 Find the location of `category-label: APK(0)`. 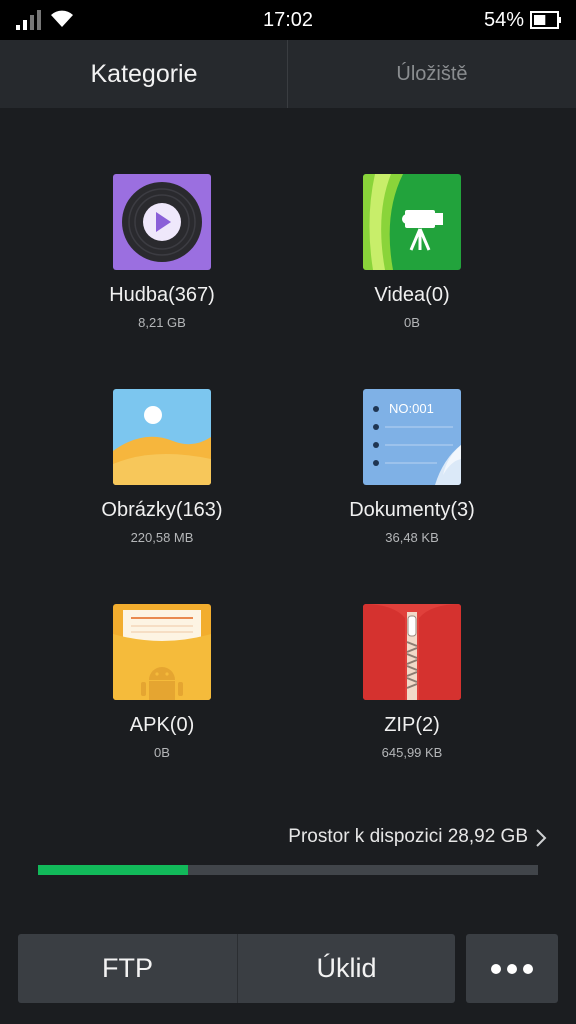

category-label: APK(0) is located at coordinates (162, 725).